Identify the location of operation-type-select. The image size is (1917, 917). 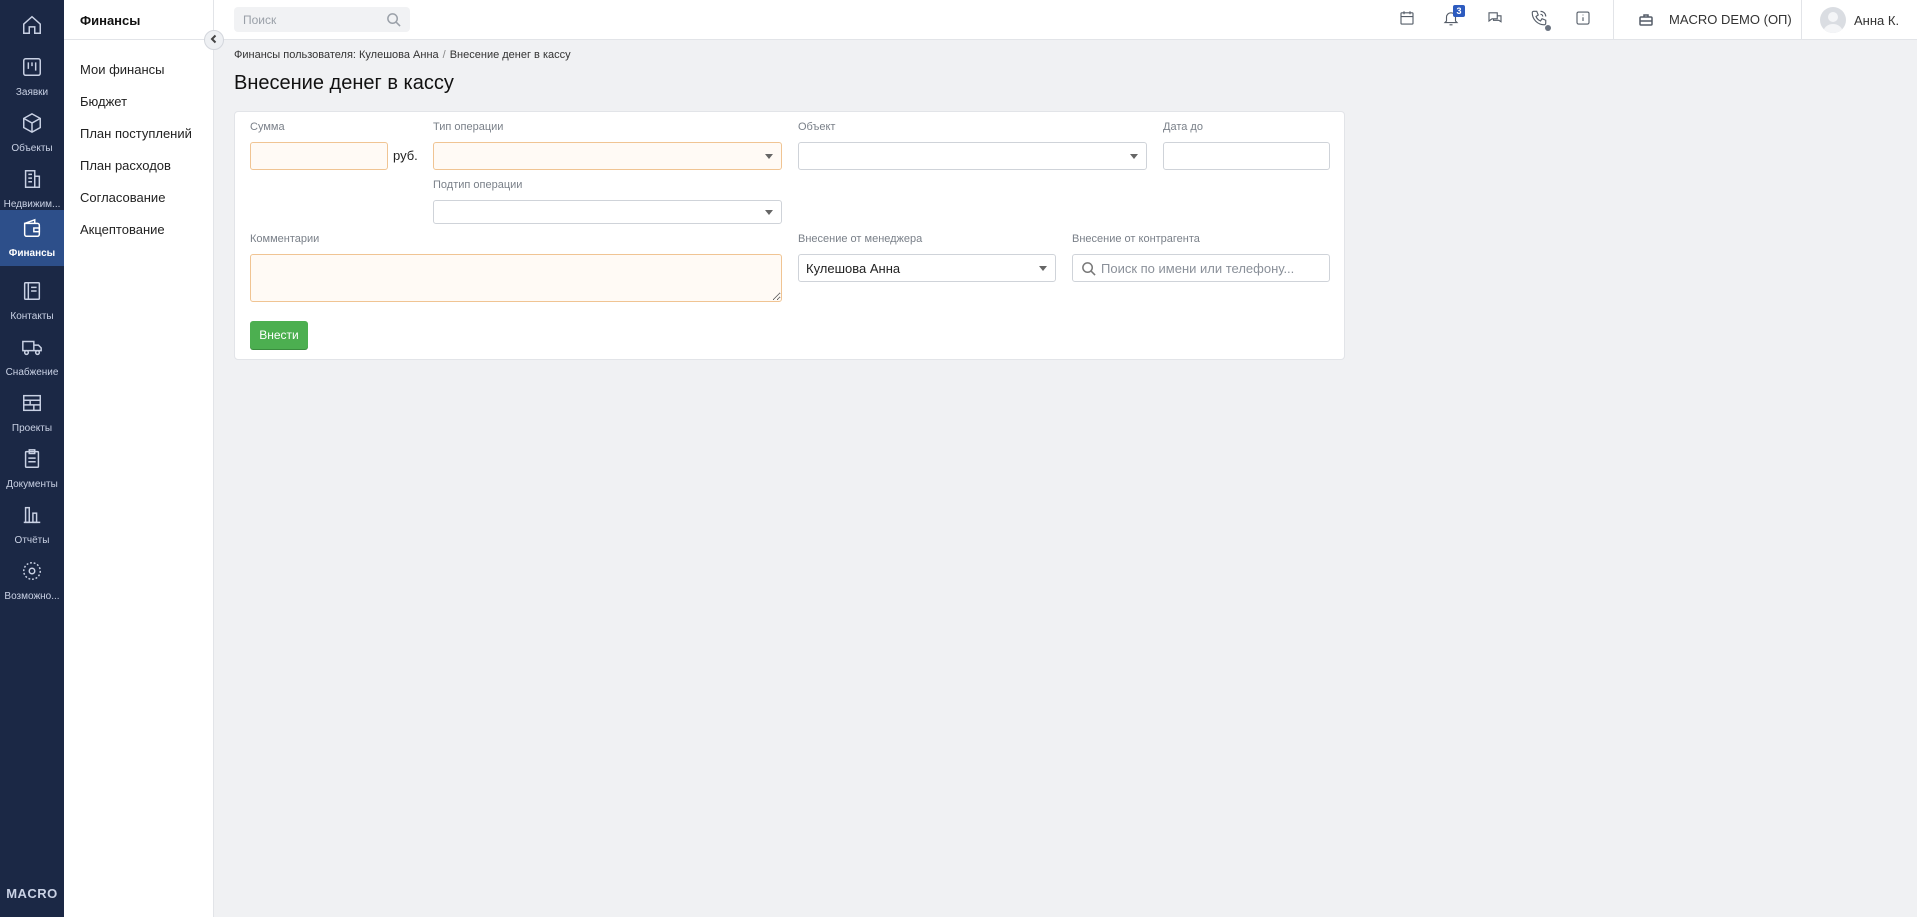
(607, 156).